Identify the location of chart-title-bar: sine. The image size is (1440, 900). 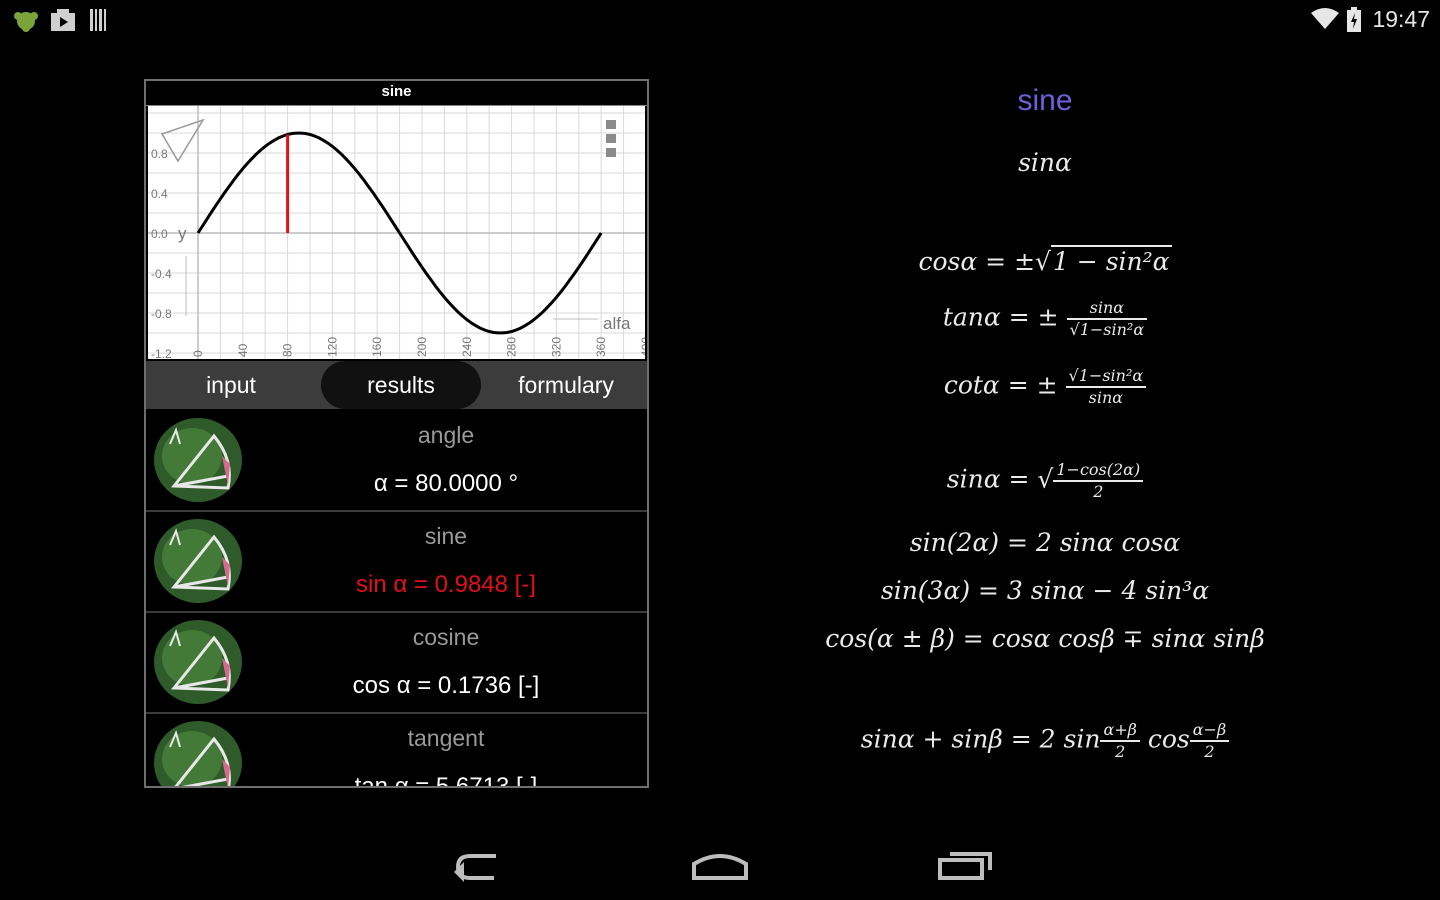
(396, 93).